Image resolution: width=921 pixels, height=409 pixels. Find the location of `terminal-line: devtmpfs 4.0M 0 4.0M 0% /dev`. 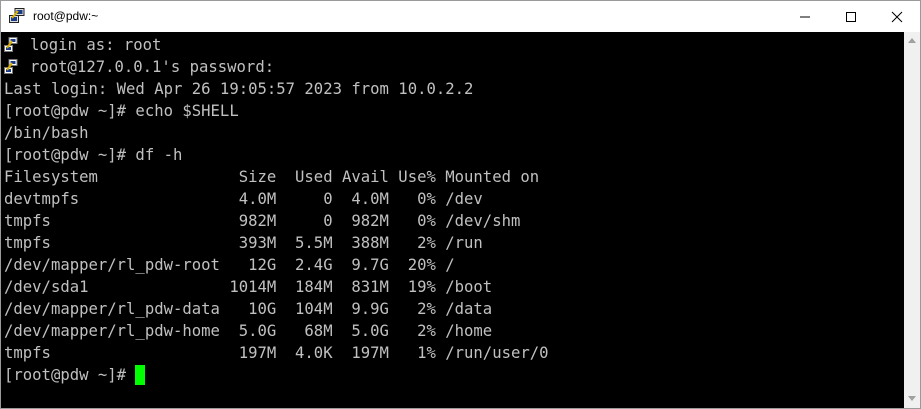

terminal-line: devtmpfs 4.0M 0 4.0M 0% /dev is located at coordinates (243, 199).